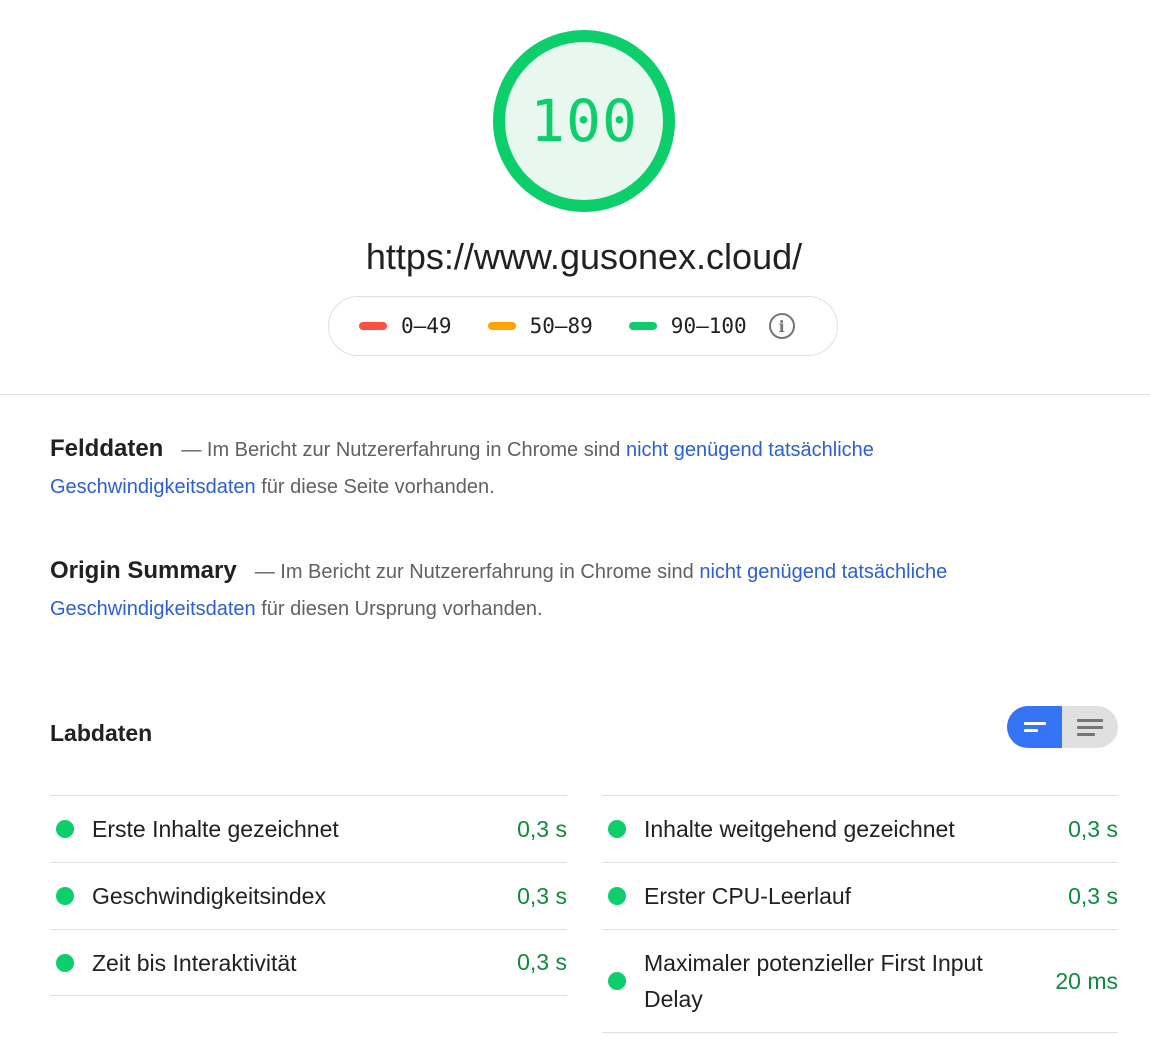 The height and width of the screenshot is (1053, 1150). I want to click on expanded-view-icon, so click(1089, 727).